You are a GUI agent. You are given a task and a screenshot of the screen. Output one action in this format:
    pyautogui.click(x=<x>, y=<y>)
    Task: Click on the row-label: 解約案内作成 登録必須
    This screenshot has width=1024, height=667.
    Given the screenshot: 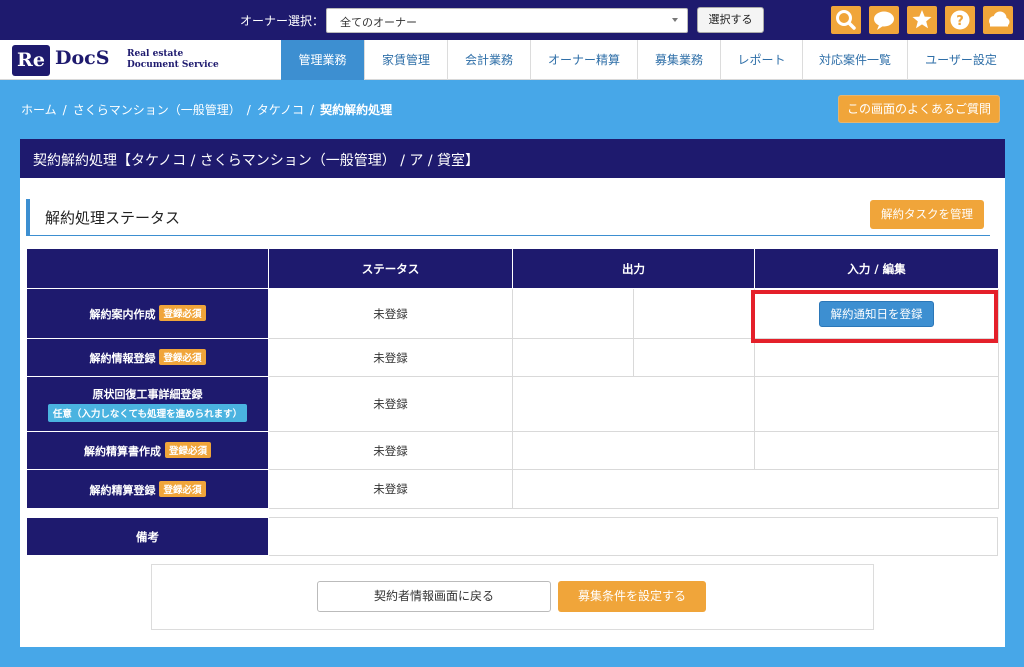 What is the action you would take?
    pyautogui.click(x=147, y=313)
    